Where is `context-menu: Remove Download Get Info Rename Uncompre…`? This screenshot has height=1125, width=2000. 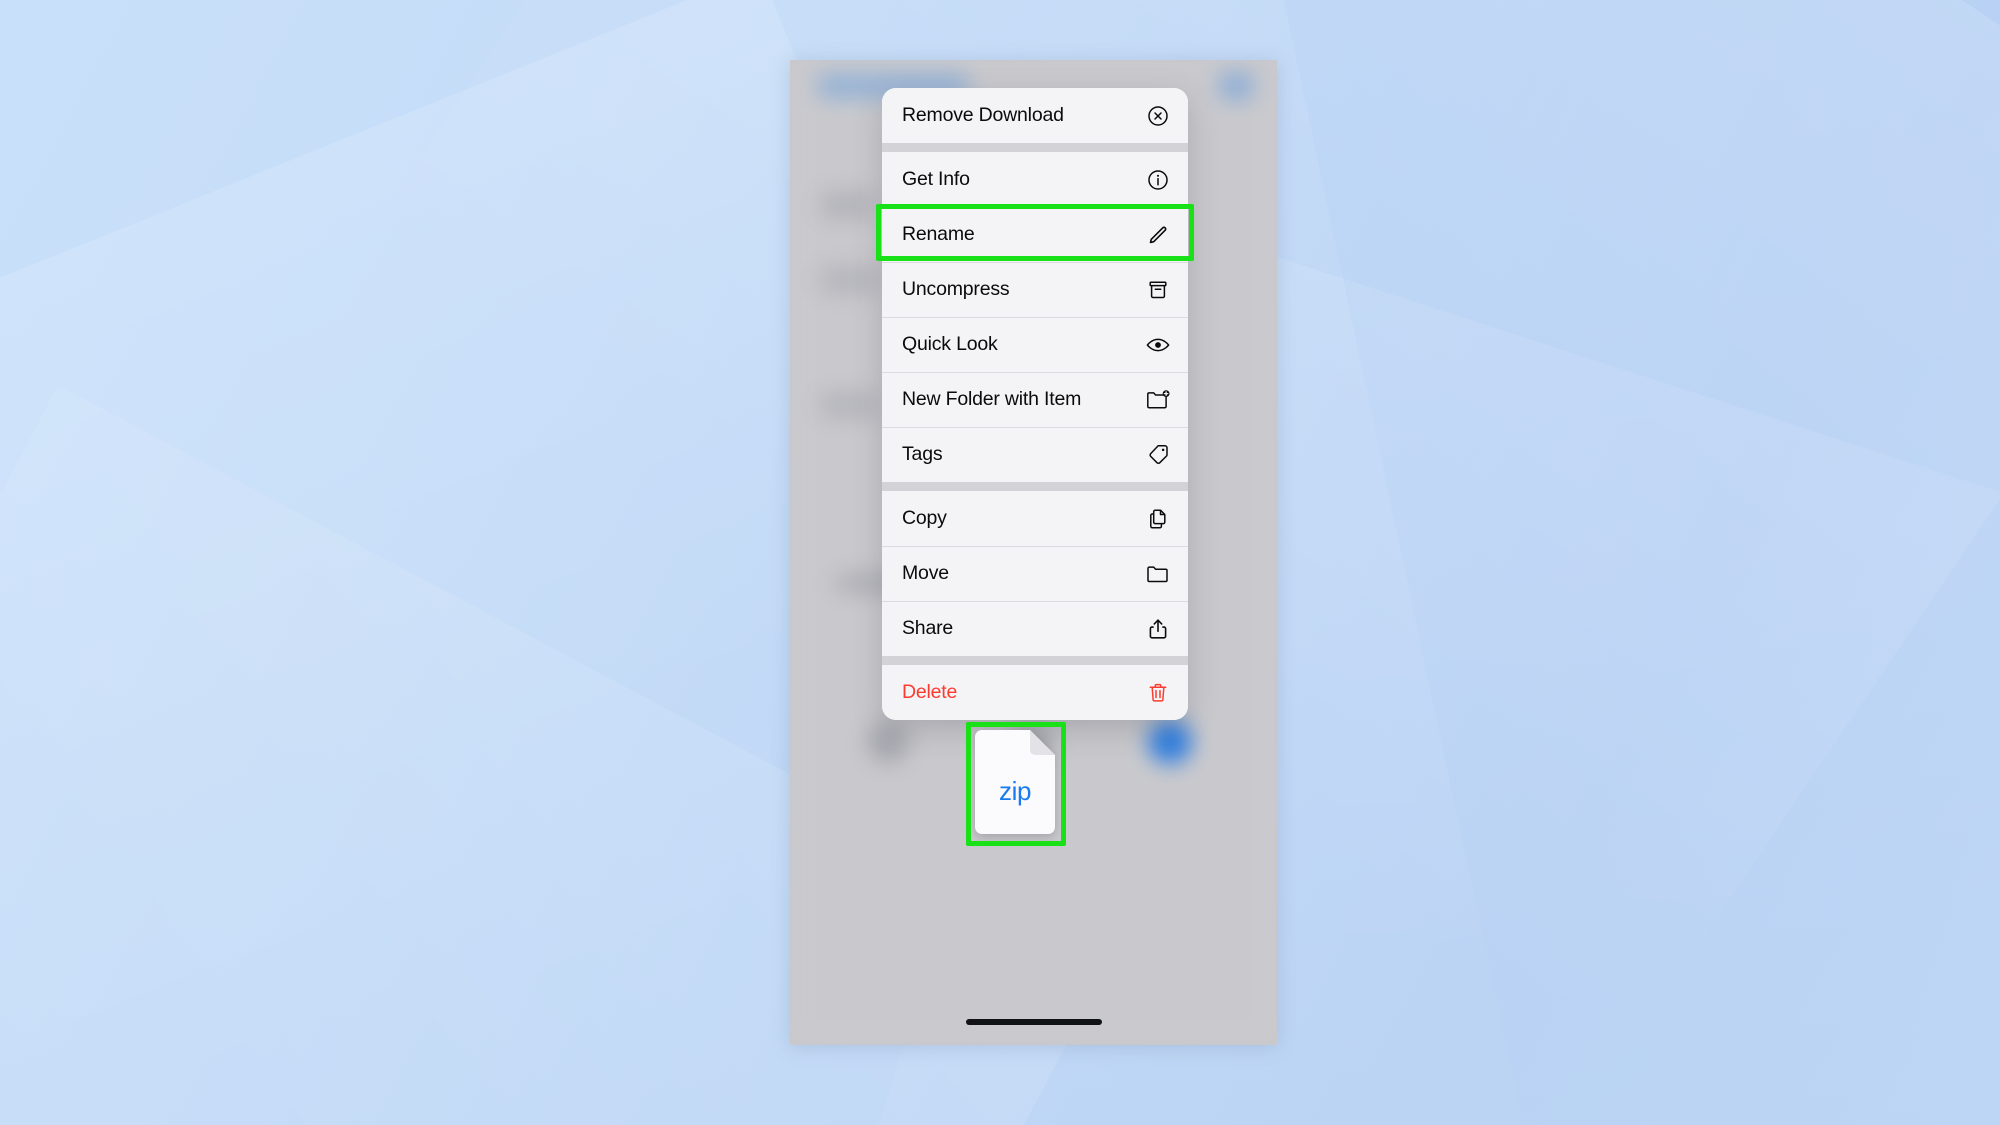
context-menu: Remove Download Get Info Rename Uncompre… is located at coordinates (1035, 404).